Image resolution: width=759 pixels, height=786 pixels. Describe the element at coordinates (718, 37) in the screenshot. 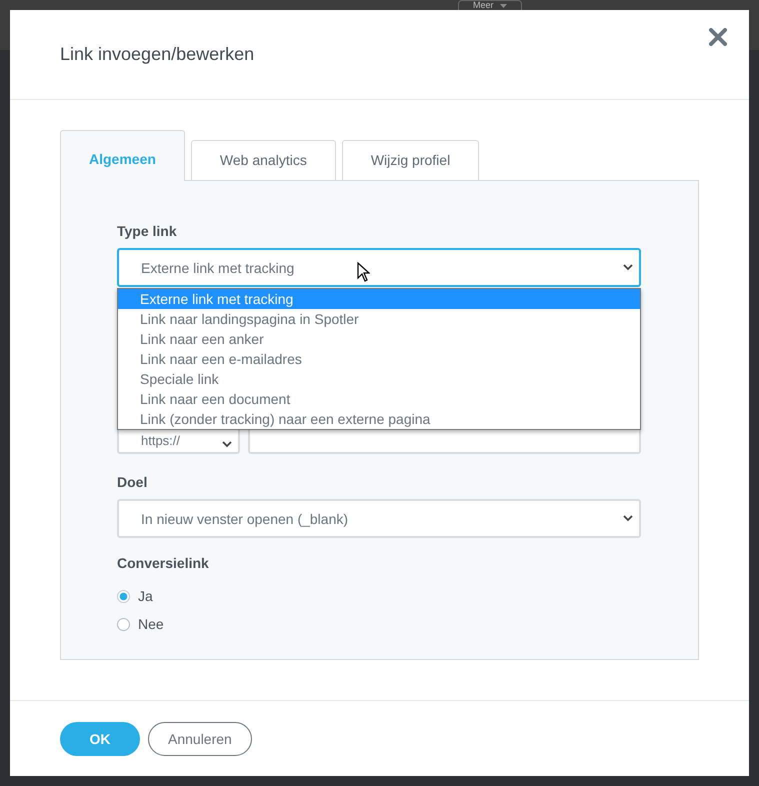

I see `close-icon` at that location.